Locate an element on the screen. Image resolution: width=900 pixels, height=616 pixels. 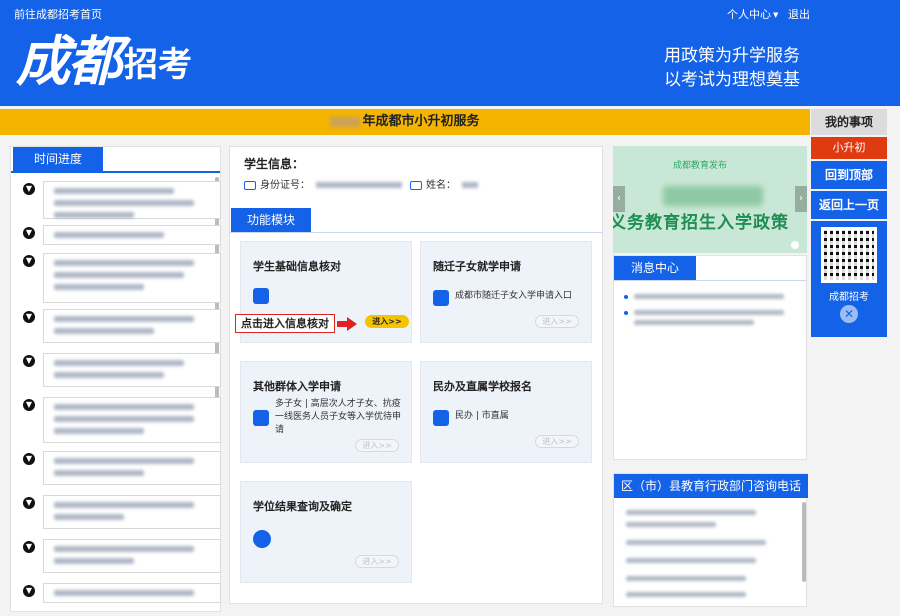
card-title: 其他群体入学申请 is located at coordinates (297, 386).